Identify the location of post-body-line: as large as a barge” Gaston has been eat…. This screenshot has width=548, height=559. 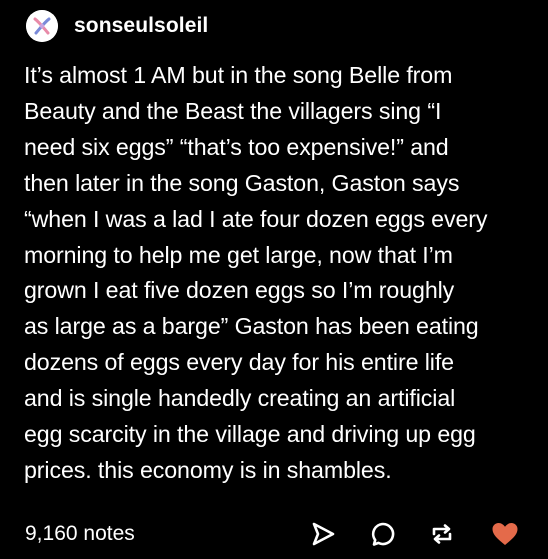
(251, 326).